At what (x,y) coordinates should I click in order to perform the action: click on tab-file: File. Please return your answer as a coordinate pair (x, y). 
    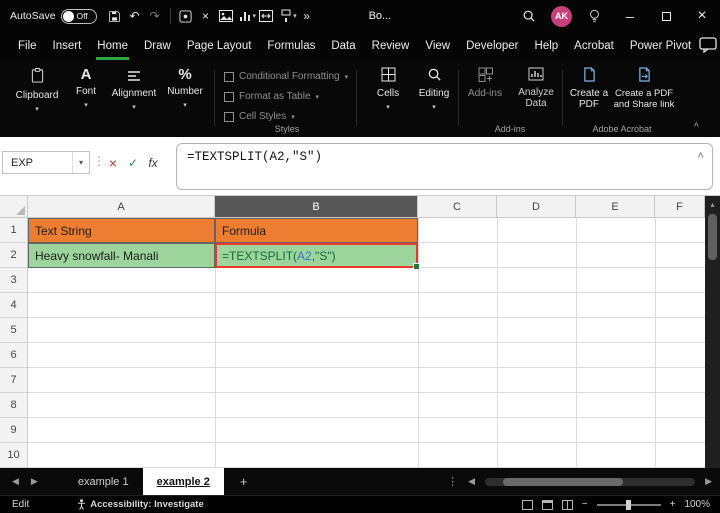
    Looking at the image, I should click on (27, 46).